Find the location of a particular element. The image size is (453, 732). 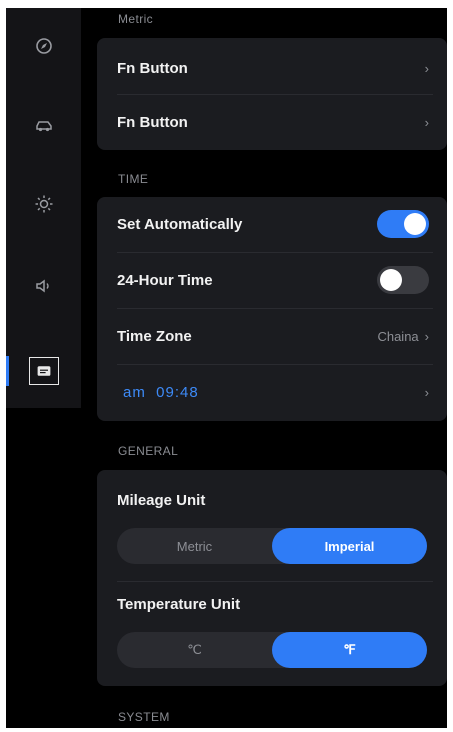

row-label: Set Automatically is located at coordinates (180, 224).